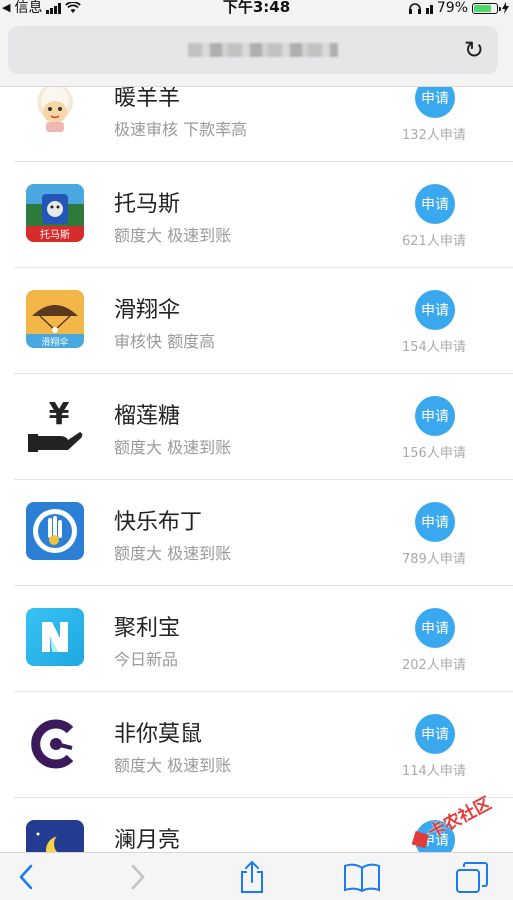 Image resolution: width=513 pixels, height=900 pixels. Describe the element at coordinates (147, 204) in the screenshot. I see `app-name: 托马斯` at that location.